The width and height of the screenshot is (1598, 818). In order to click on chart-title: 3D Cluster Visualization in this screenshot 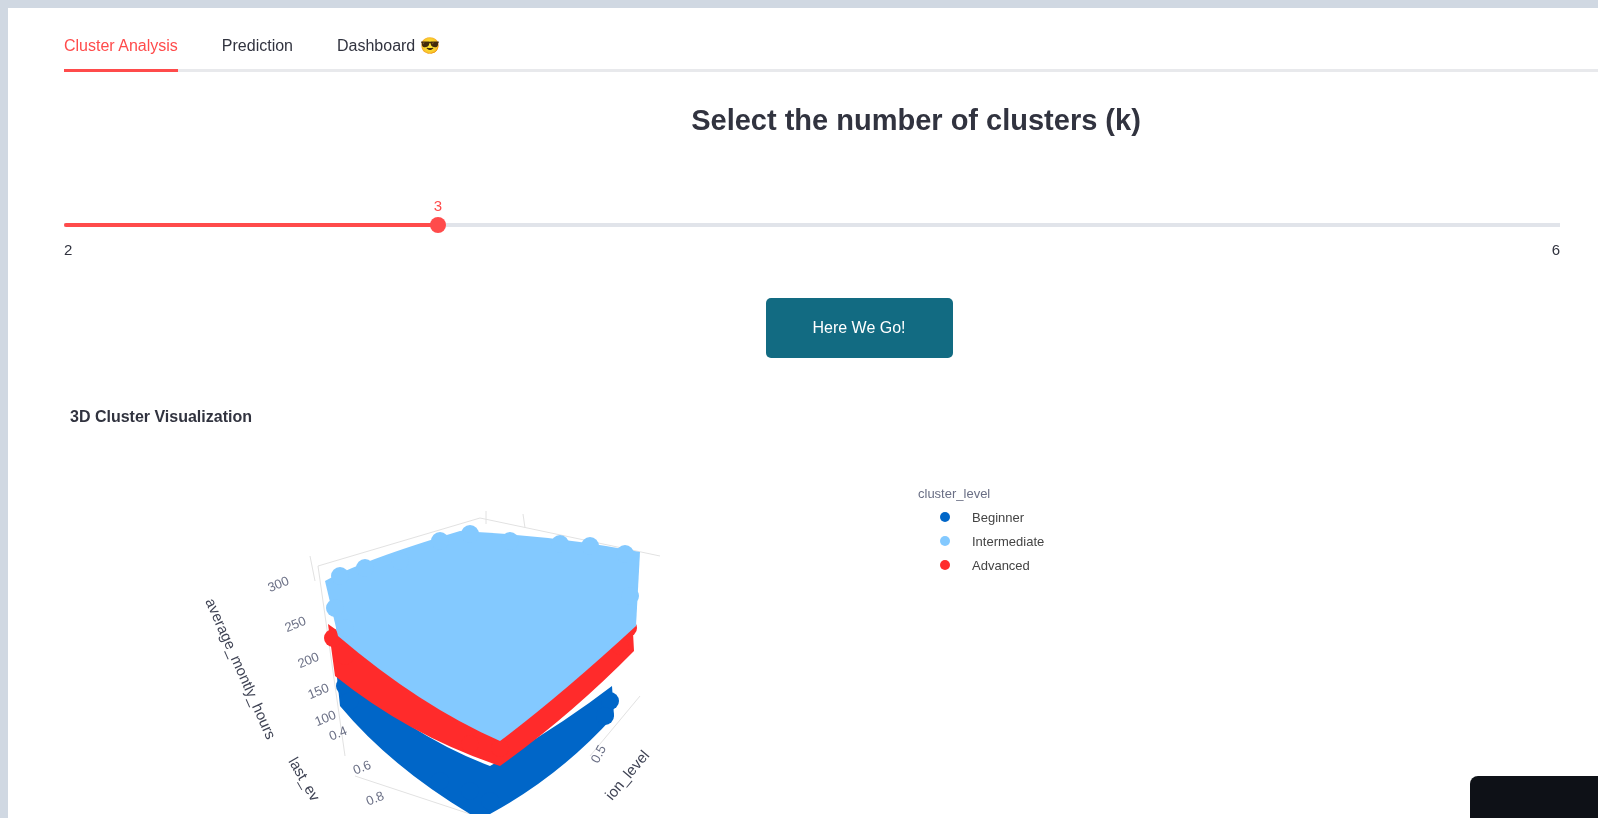, I will do `click(161, 417)`.